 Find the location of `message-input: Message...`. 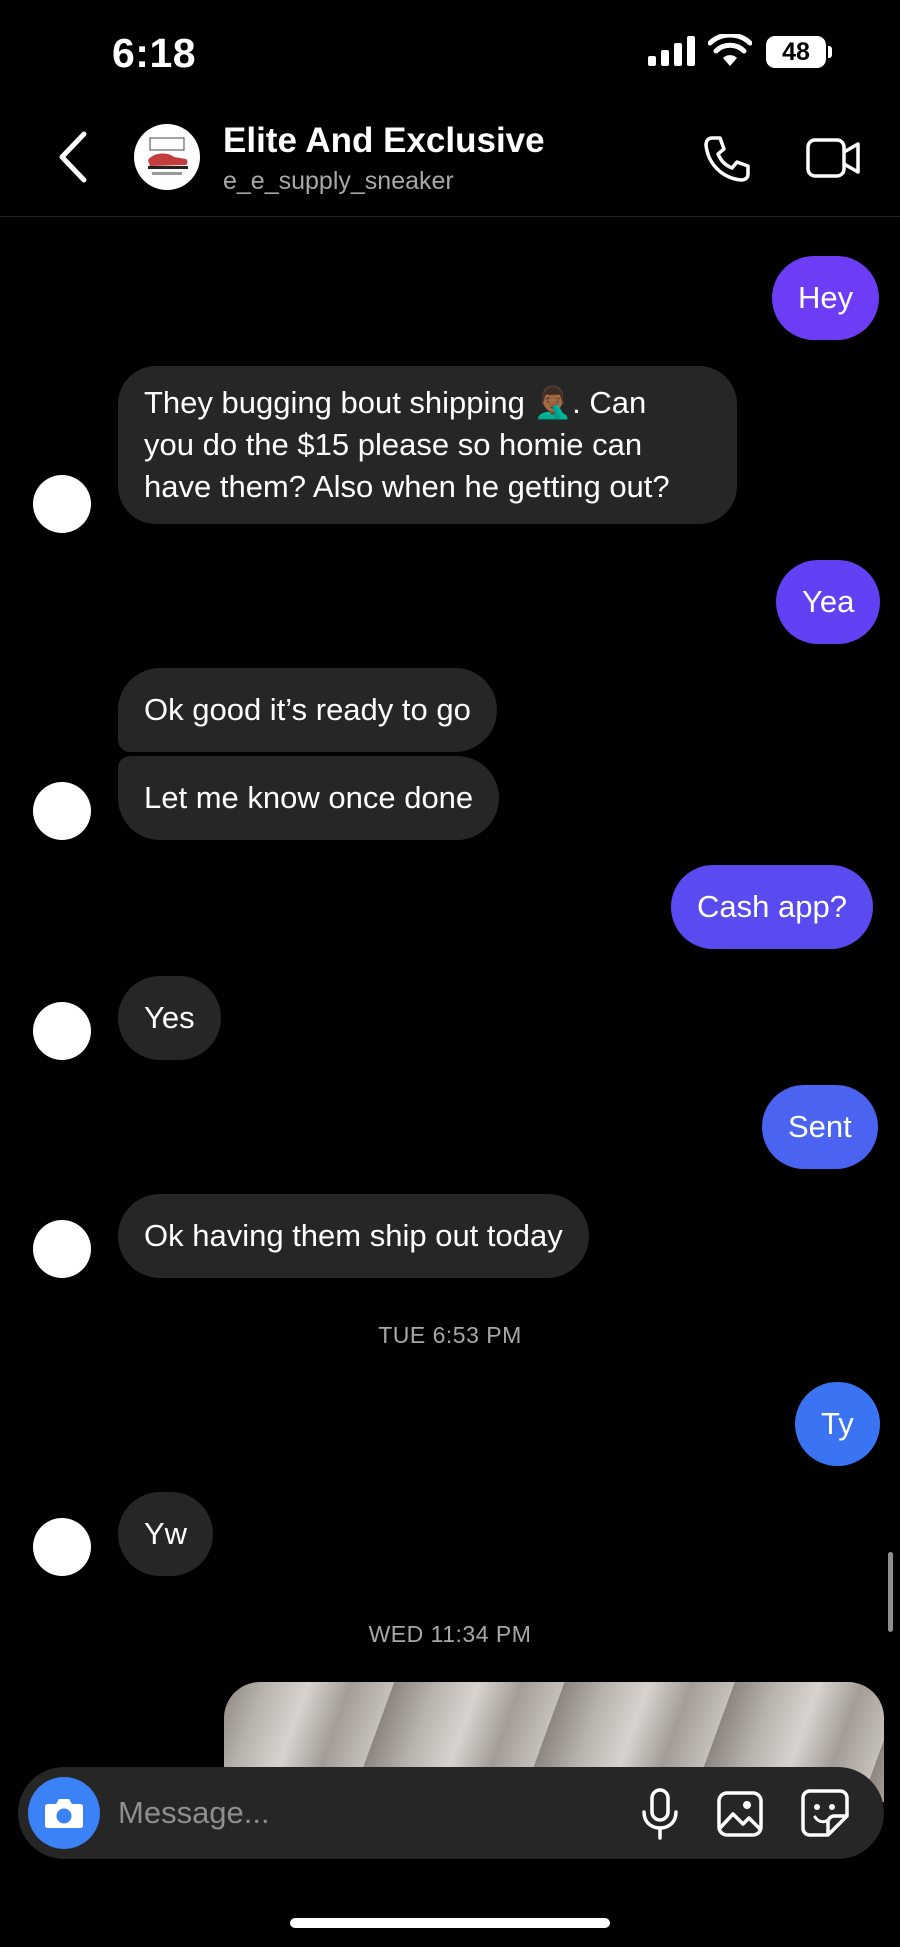

message-input: Message... is located at coordinates (194, 1813).